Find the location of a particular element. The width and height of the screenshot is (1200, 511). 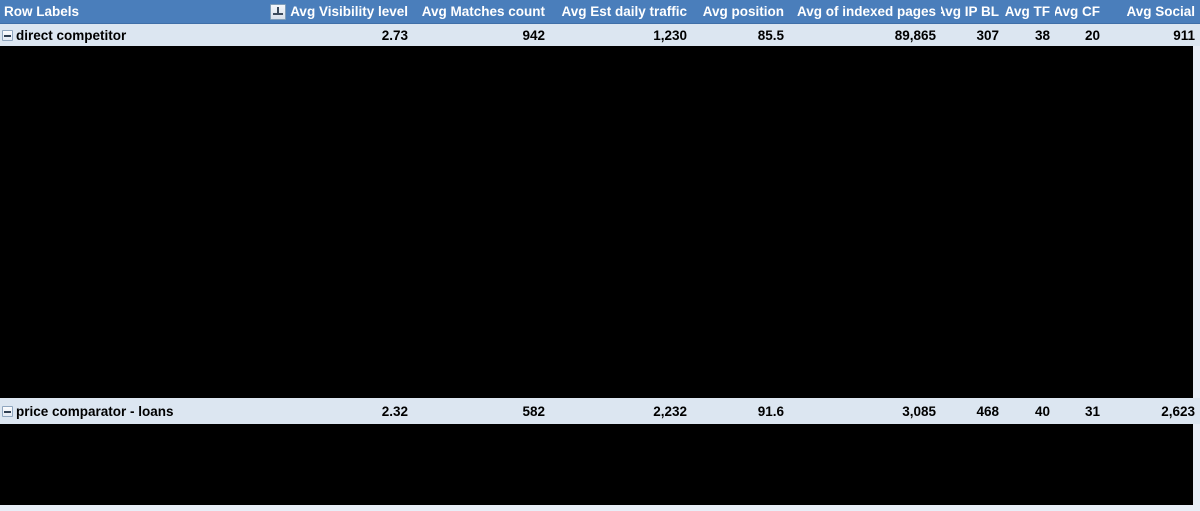

column-header-label: Avg Social is located at coordinates (1160, 11).